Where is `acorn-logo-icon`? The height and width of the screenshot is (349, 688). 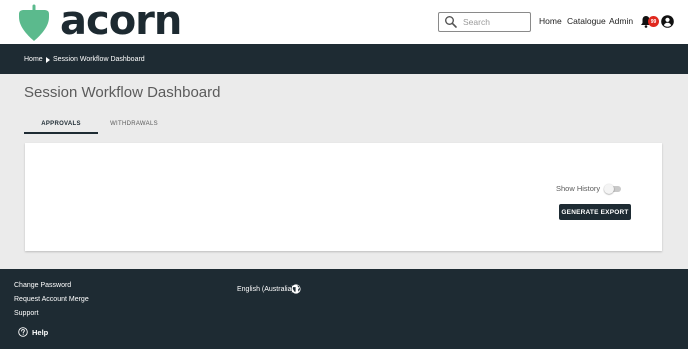 acorn-logo-icon is located at coordinates (34, 22).